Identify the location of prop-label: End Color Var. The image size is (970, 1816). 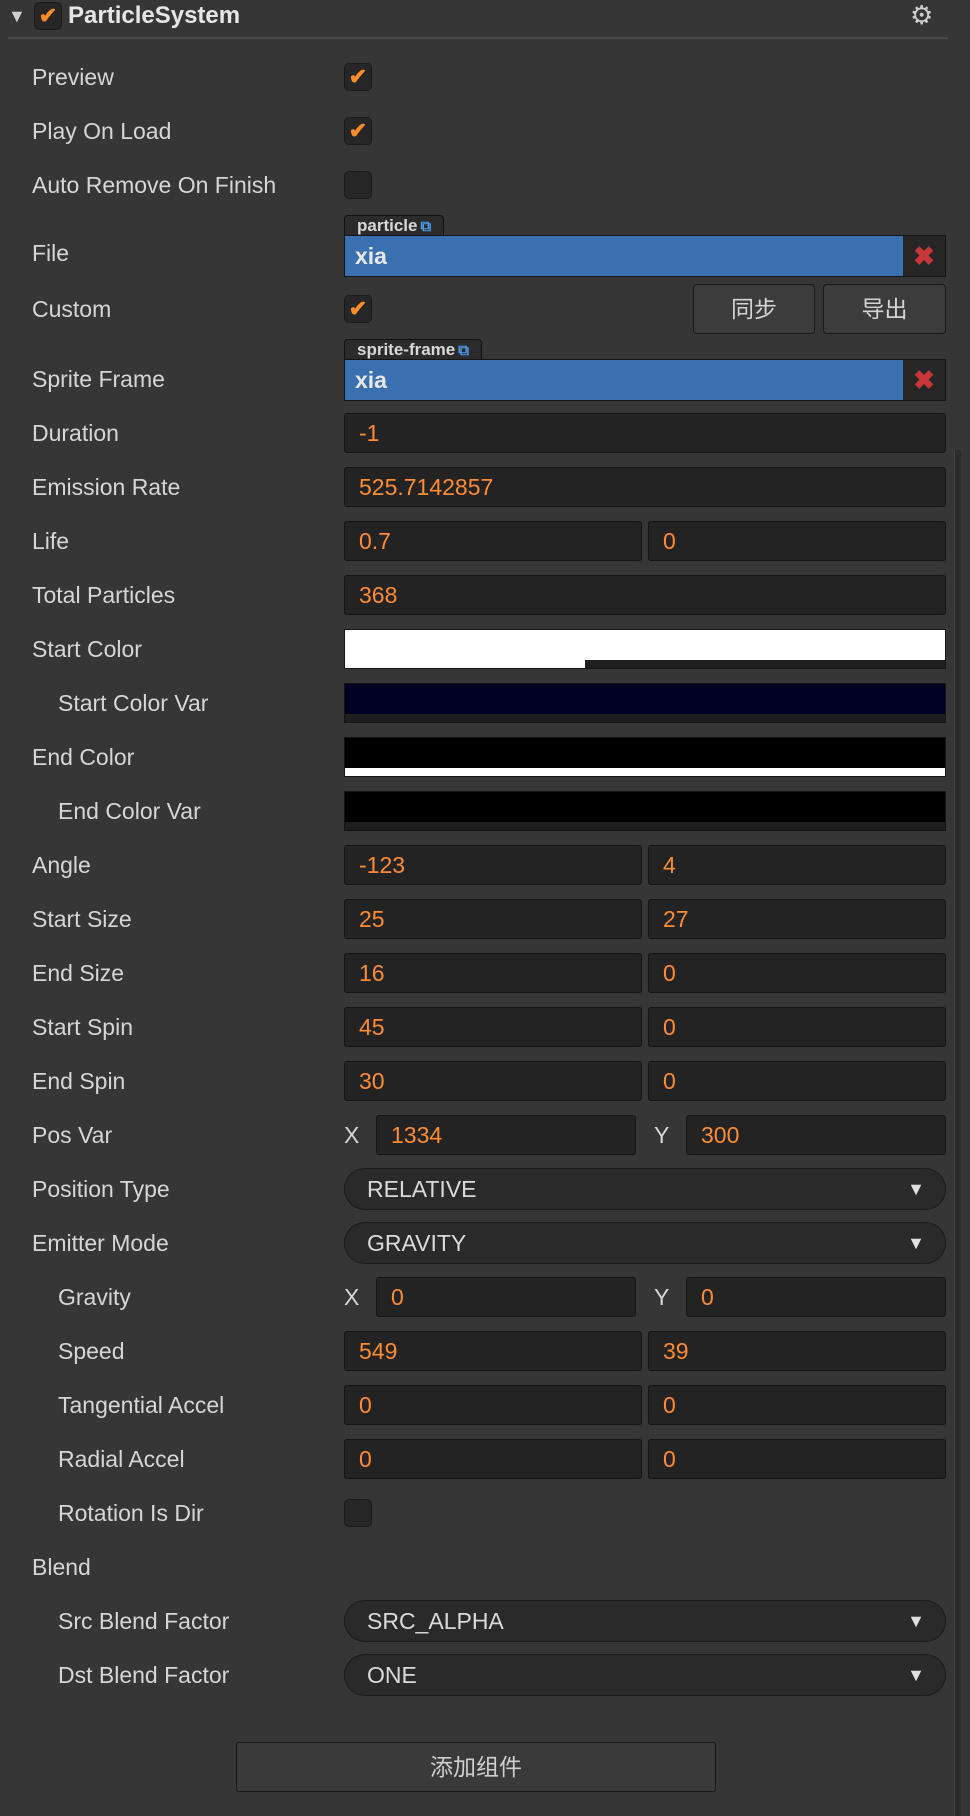
(129, 811).